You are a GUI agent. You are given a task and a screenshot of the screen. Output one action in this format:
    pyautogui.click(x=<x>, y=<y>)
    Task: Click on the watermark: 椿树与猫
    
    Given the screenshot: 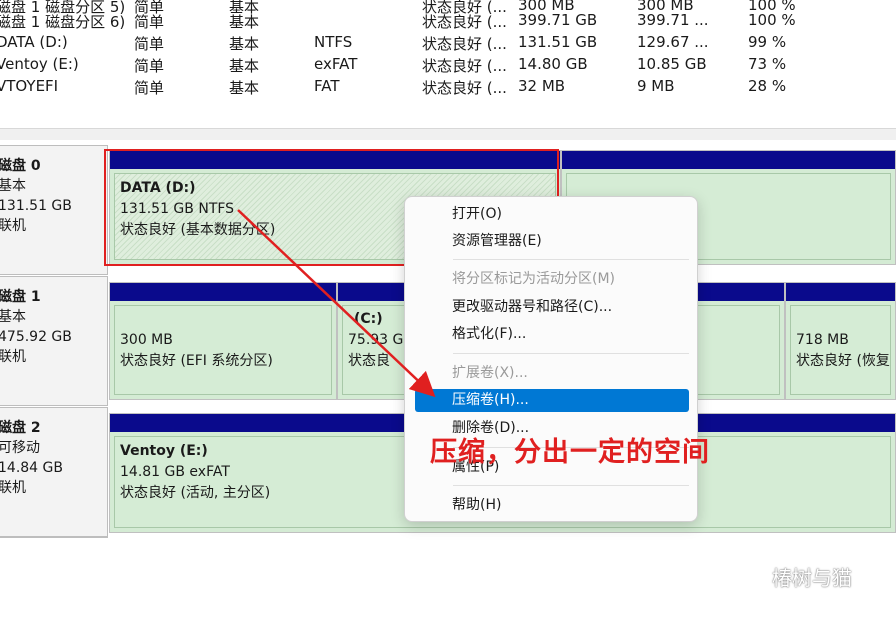 What is the action you would take?
    pyautogui.click(x=795, y=576)
    